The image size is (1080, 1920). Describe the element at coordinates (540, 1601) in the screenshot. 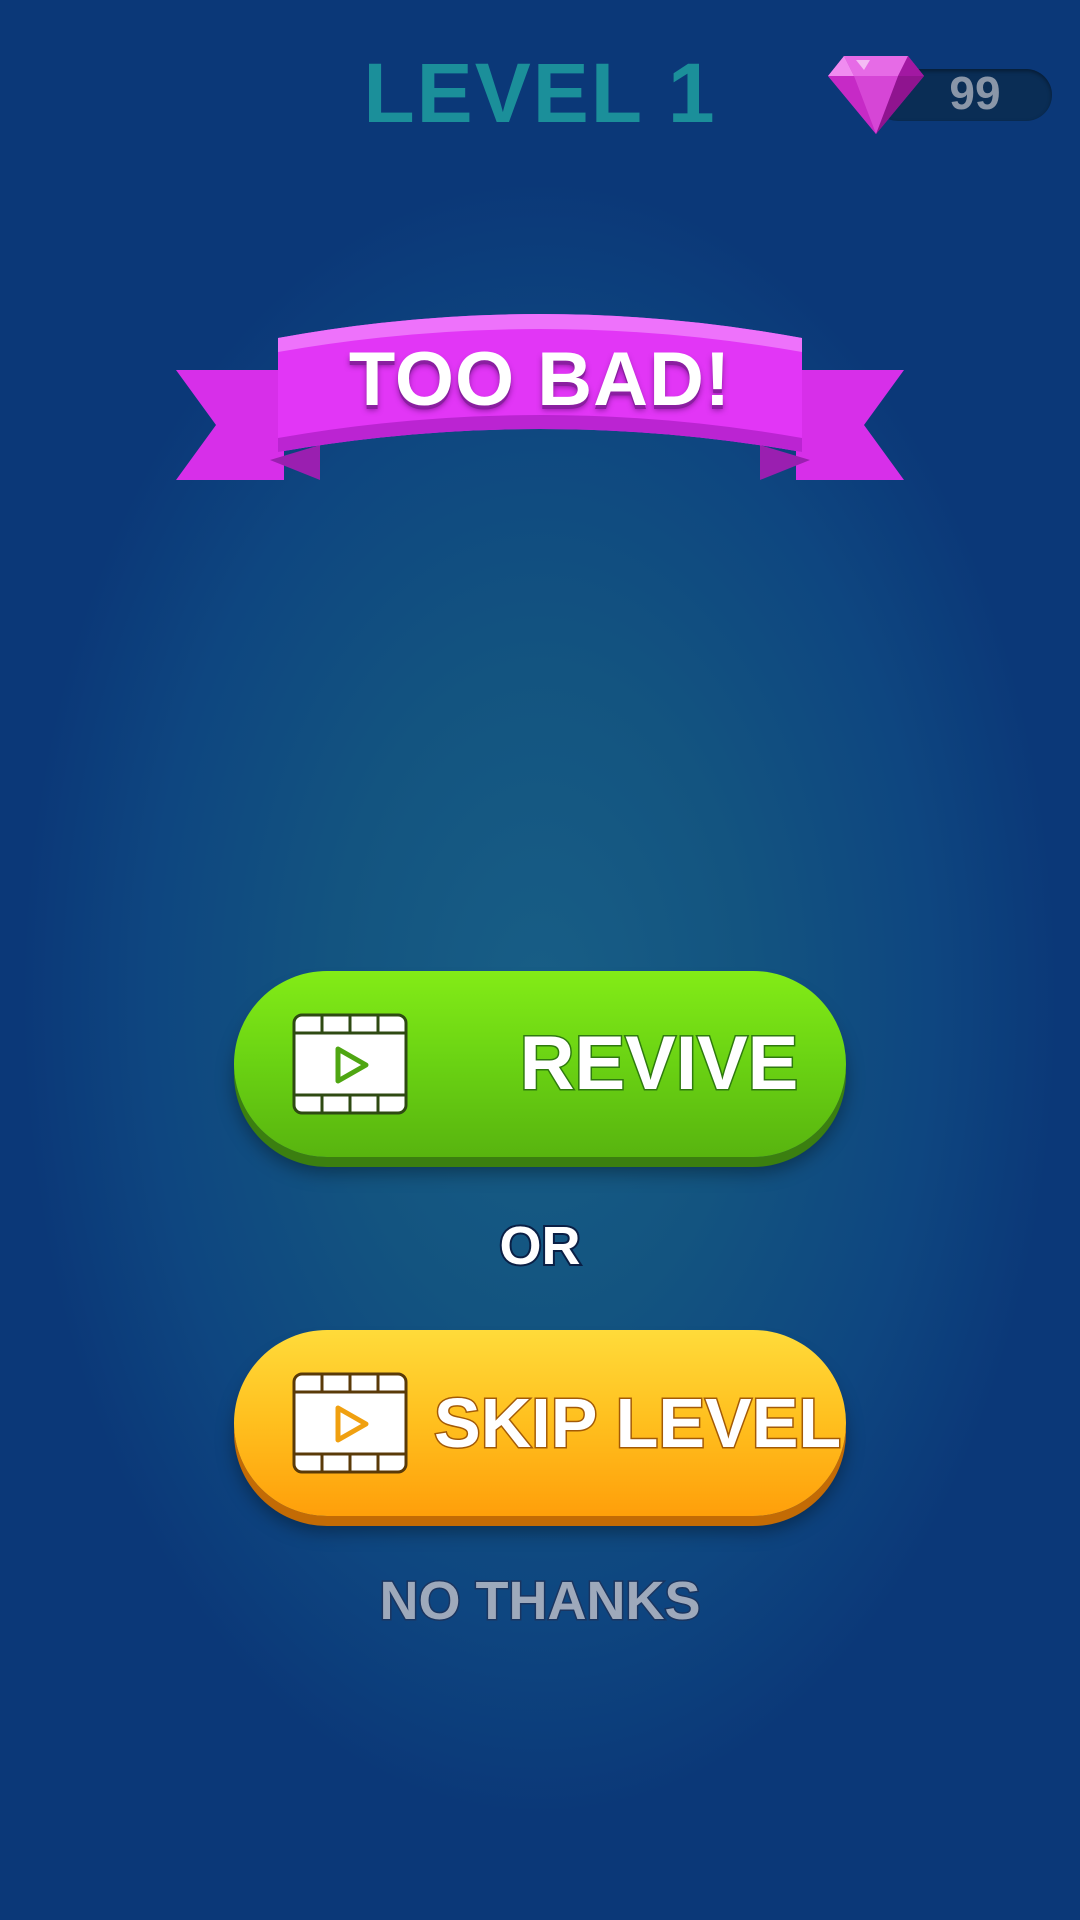

I see `no-thanks-button: NO THANKS` at that location.